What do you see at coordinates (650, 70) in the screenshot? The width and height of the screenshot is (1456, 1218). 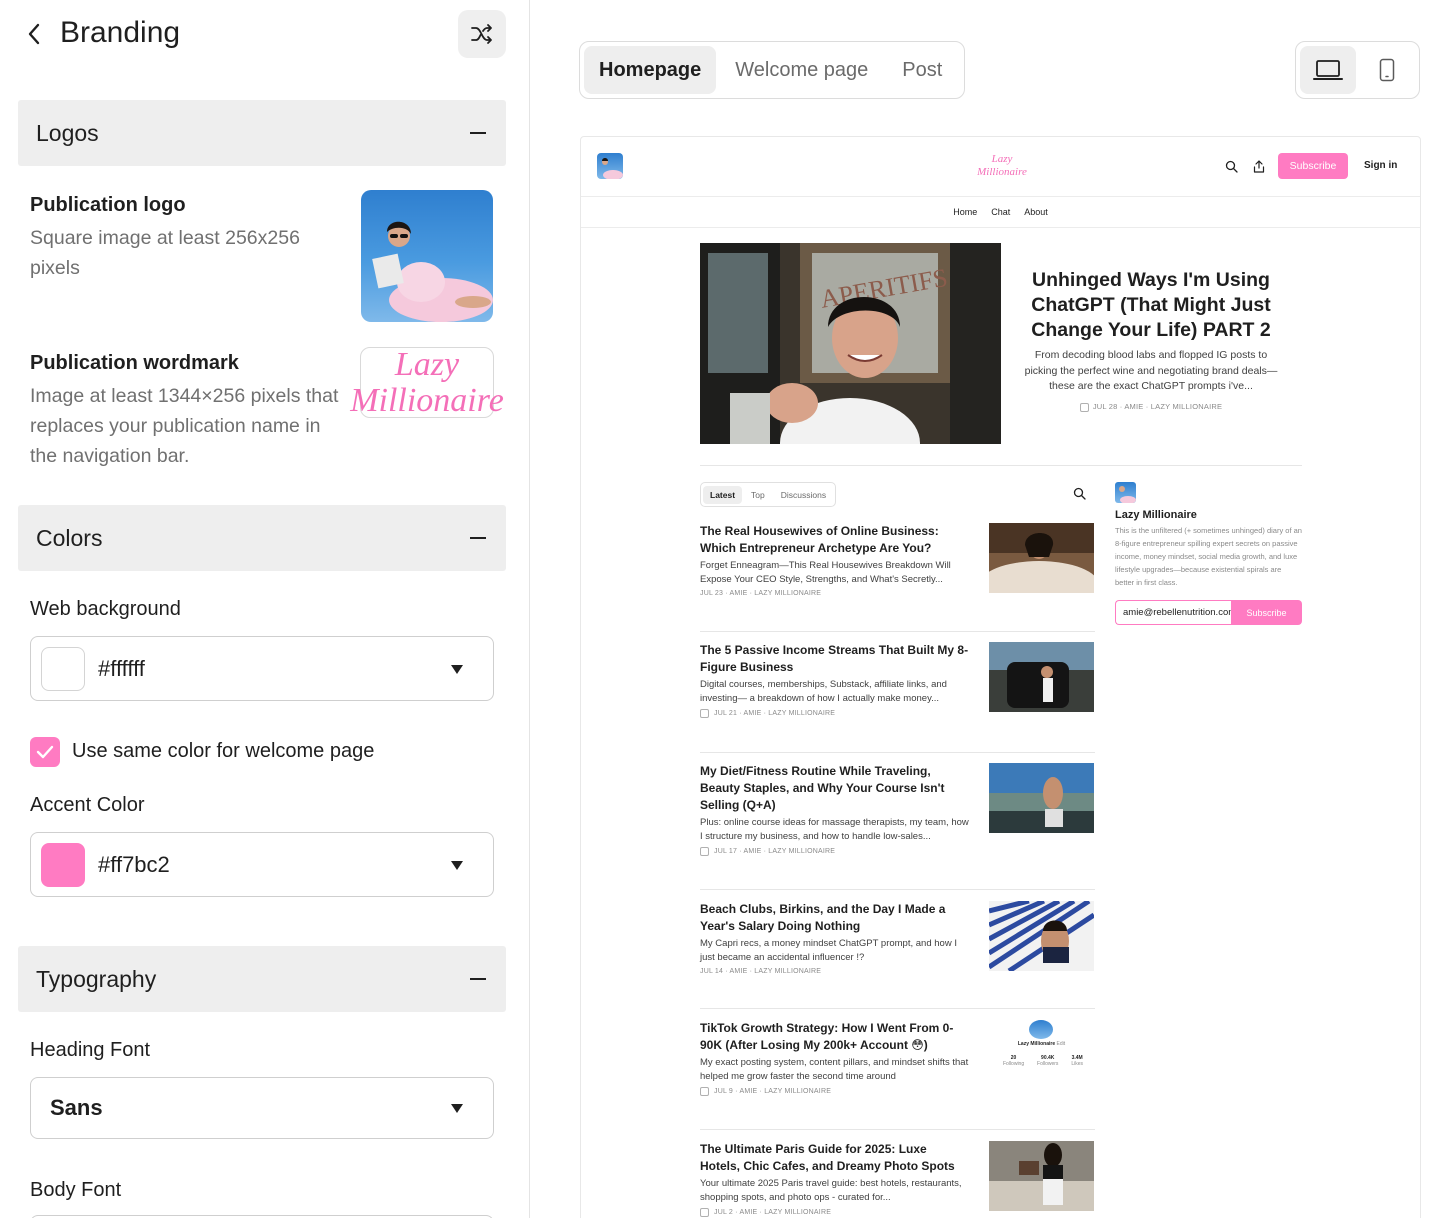 I see `tab-homepage: Homepage` at bounding box center [650, 70].